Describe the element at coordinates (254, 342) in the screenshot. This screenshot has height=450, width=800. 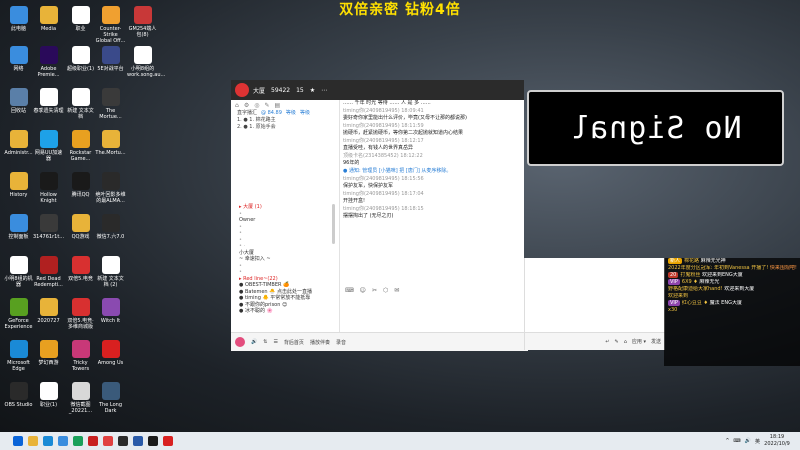
I see `speaker-icon: 🔊` at that location.